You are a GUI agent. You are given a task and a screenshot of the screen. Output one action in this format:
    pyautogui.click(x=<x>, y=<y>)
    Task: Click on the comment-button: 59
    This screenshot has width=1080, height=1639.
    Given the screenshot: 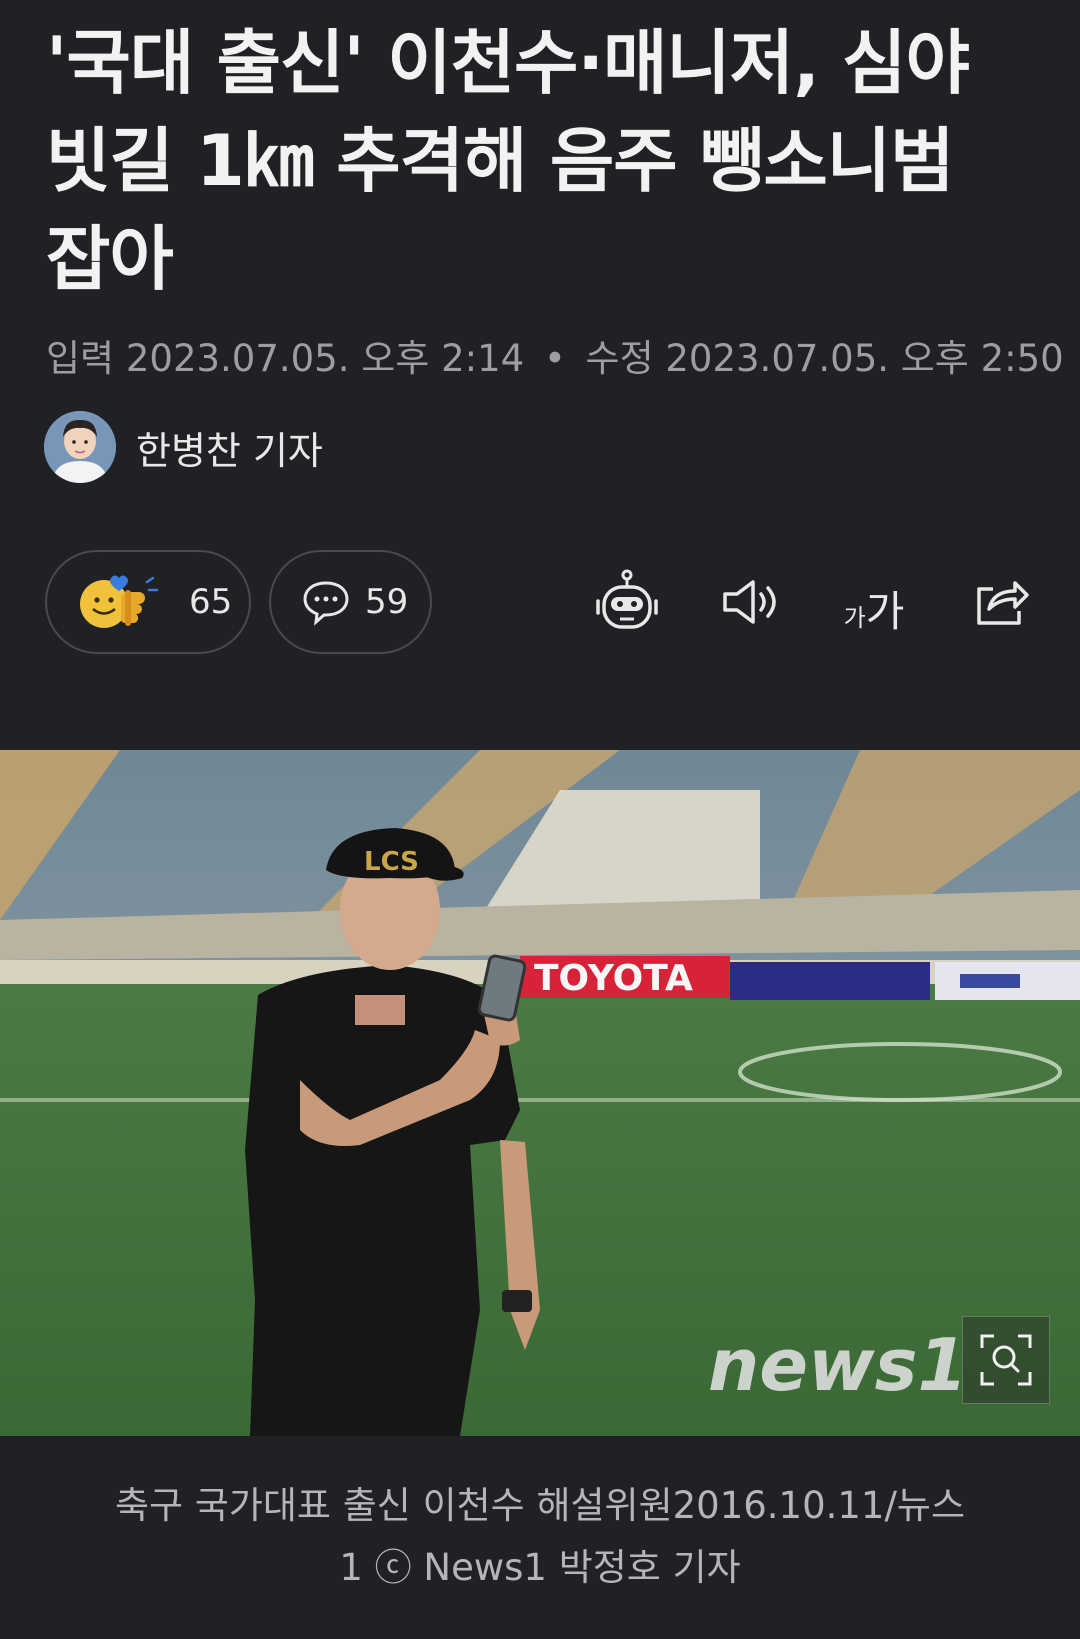 What is the action you would take?
    pyautogui.click(x=350, y=602)
    